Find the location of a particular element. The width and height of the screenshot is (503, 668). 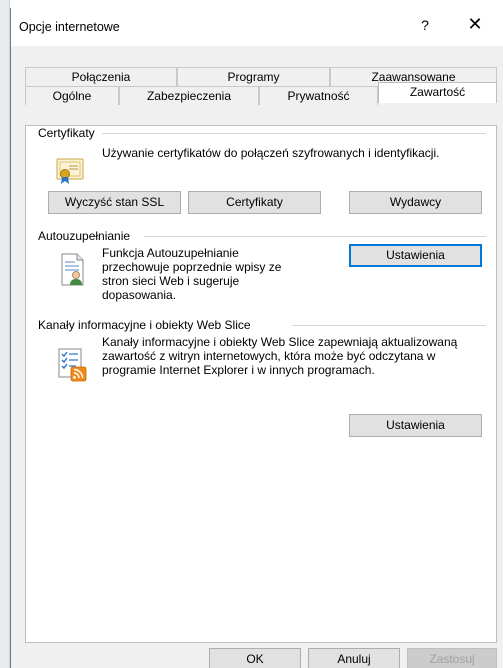

tab-connections: Połączenia is located at coordinates (101, 76).